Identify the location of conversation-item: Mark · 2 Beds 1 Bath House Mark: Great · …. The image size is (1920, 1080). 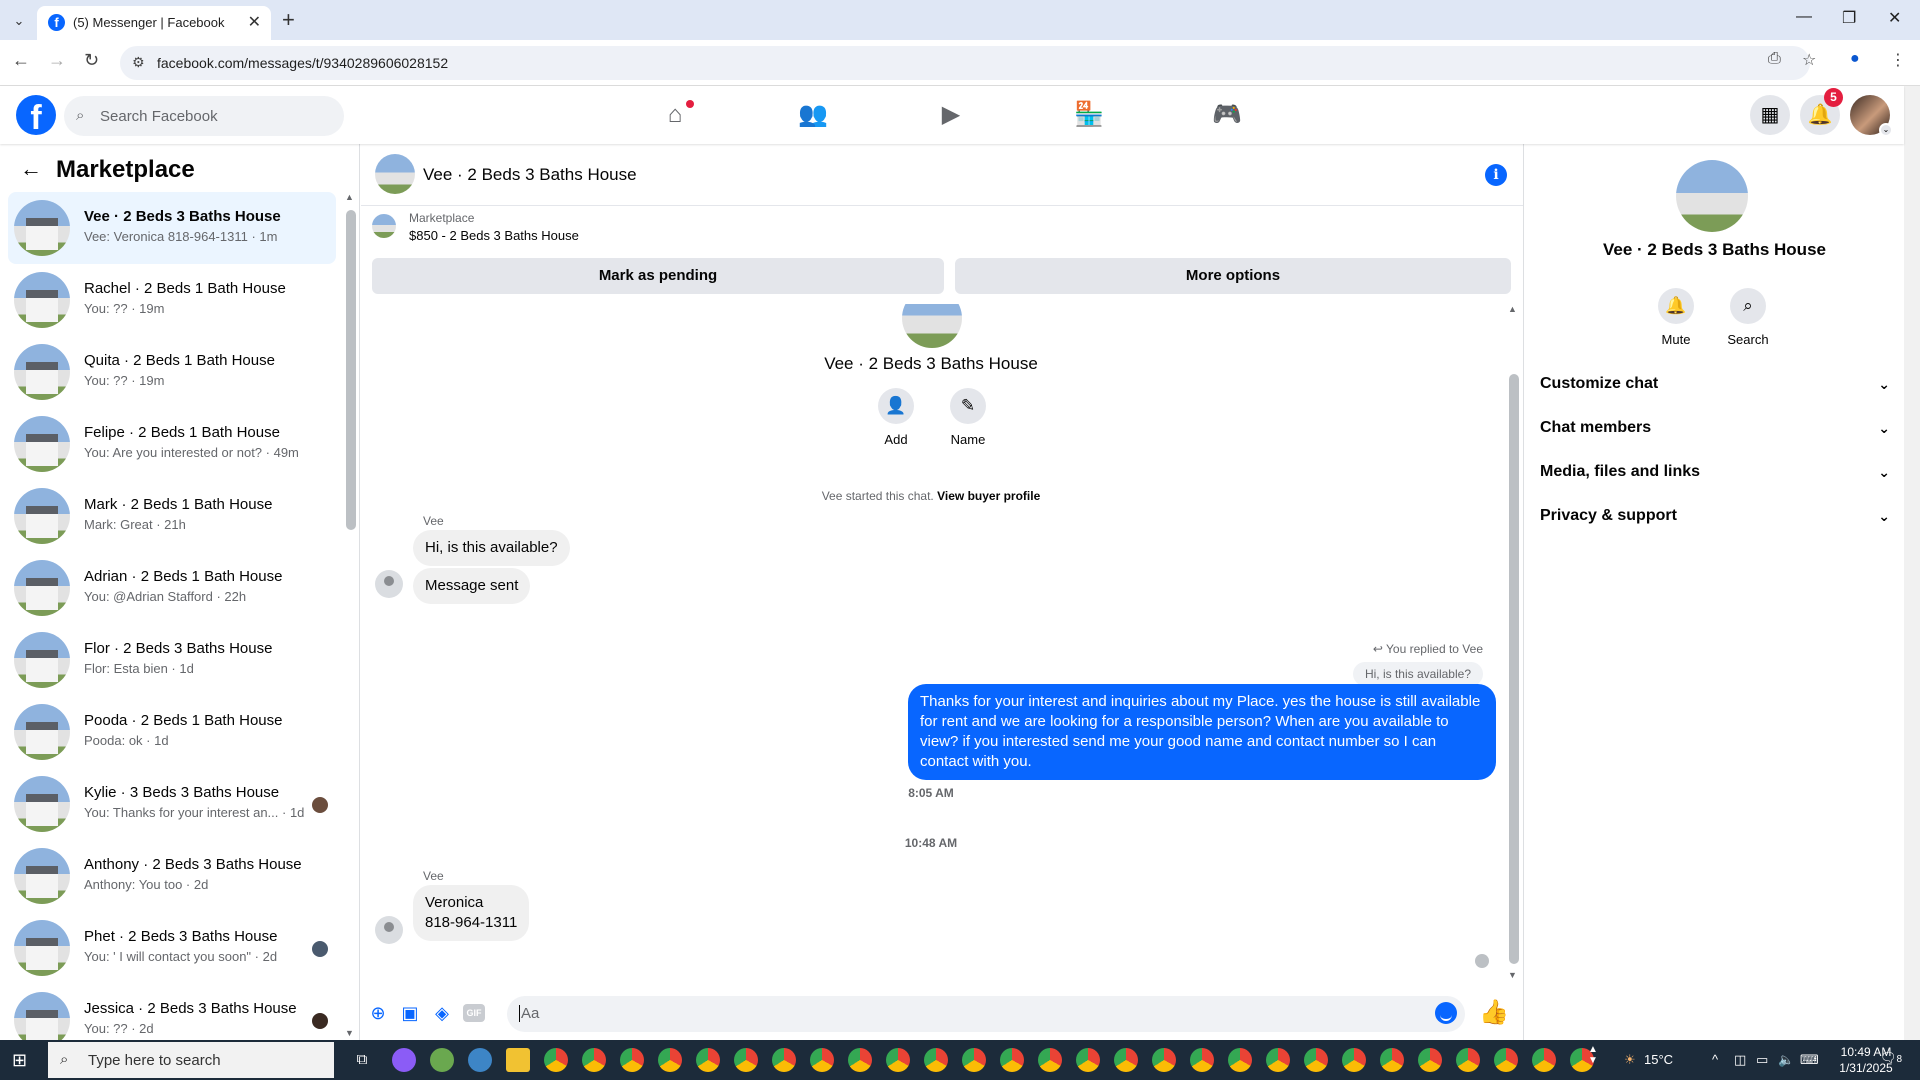
(172, 516).